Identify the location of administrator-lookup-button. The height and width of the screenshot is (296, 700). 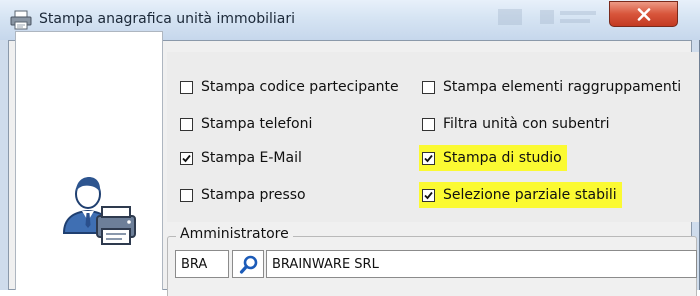
(248, 264).